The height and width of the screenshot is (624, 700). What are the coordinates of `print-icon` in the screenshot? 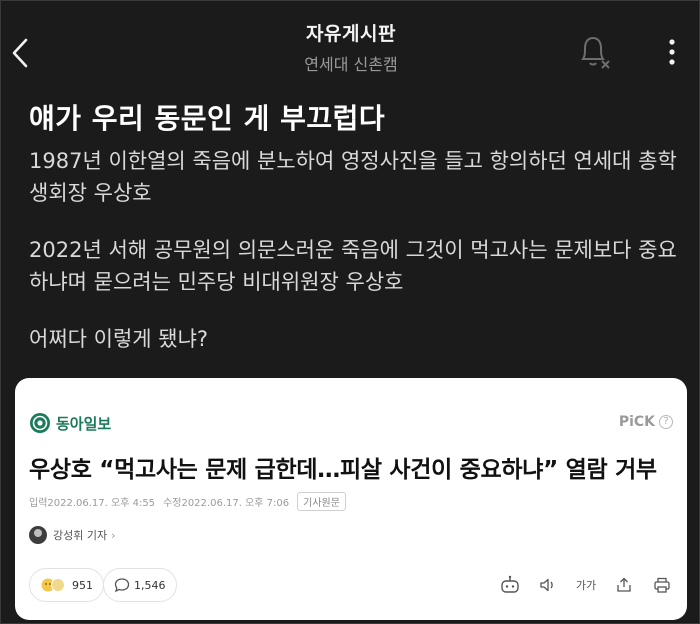 It's located at (662, 585).